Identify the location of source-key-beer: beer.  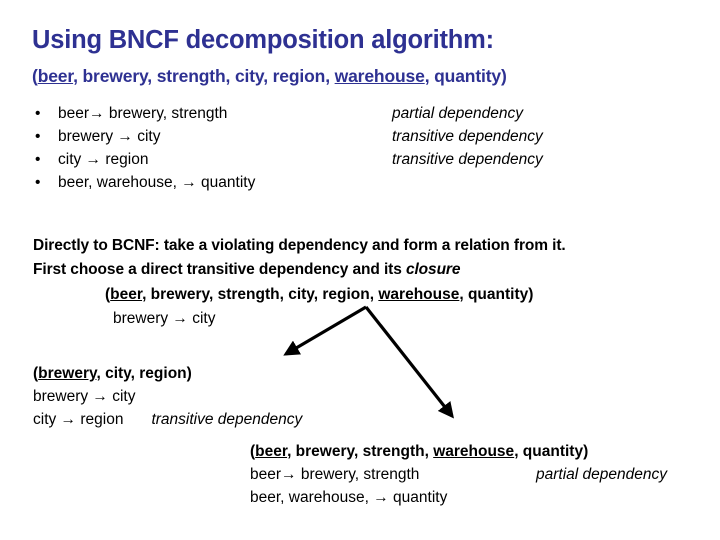
(126, 294).